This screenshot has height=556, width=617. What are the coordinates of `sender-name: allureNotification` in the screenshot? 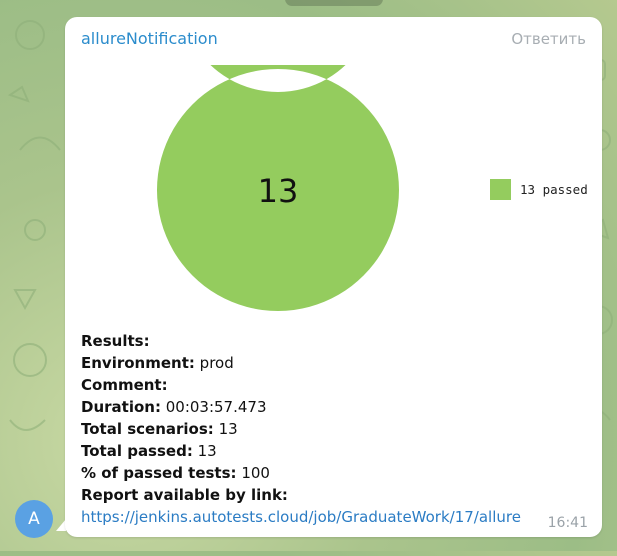 It's located at (149, 38).